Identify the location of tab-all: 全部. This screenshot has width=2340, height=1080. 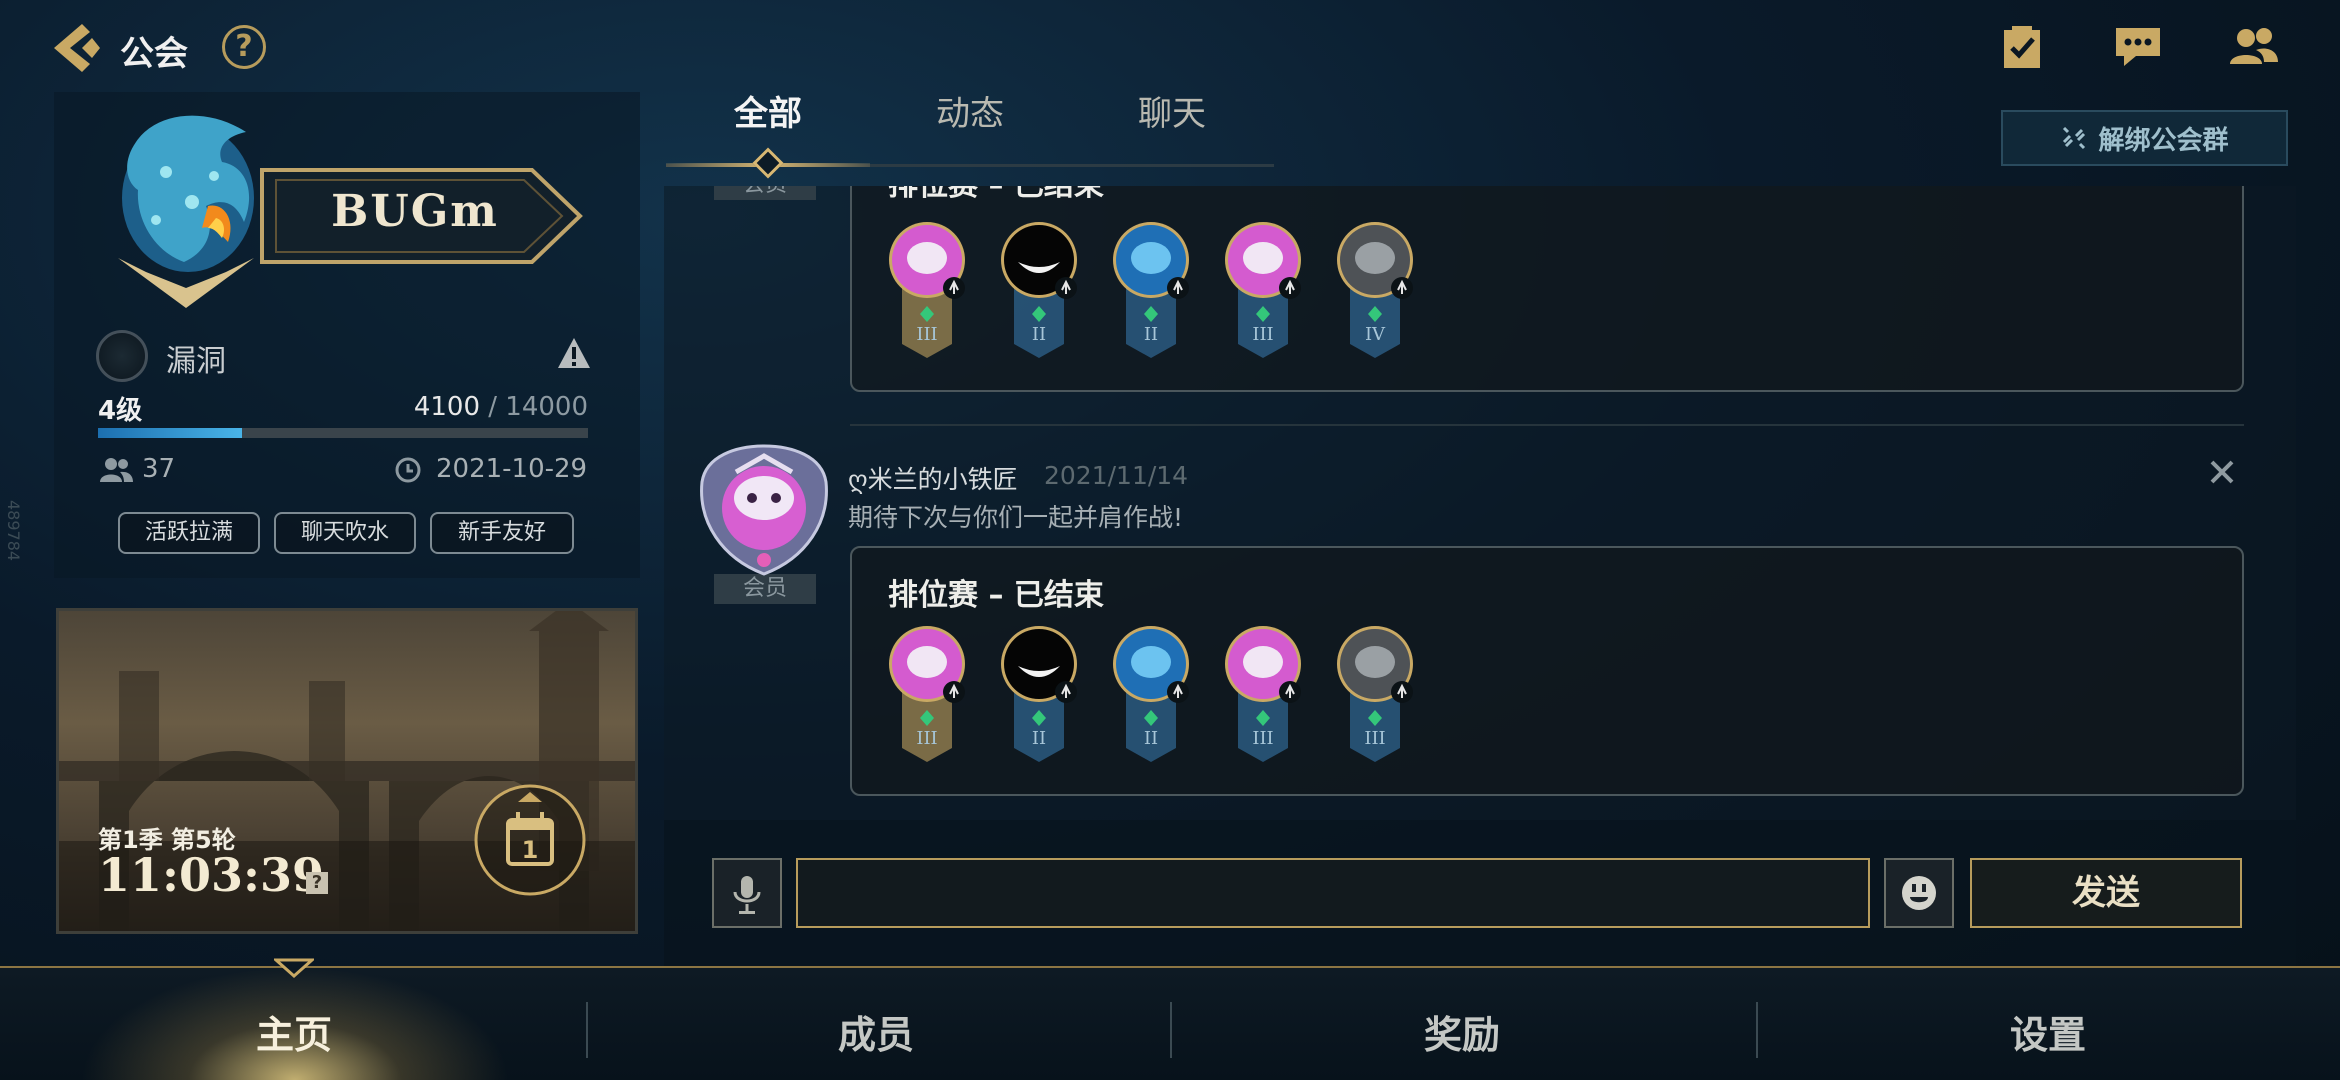
(768, 110).